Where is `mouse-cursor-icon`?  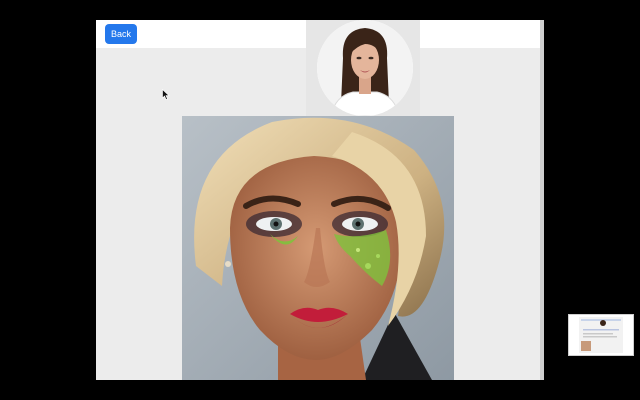
mouse-cursor-icon is located at coordinates (166, 94).